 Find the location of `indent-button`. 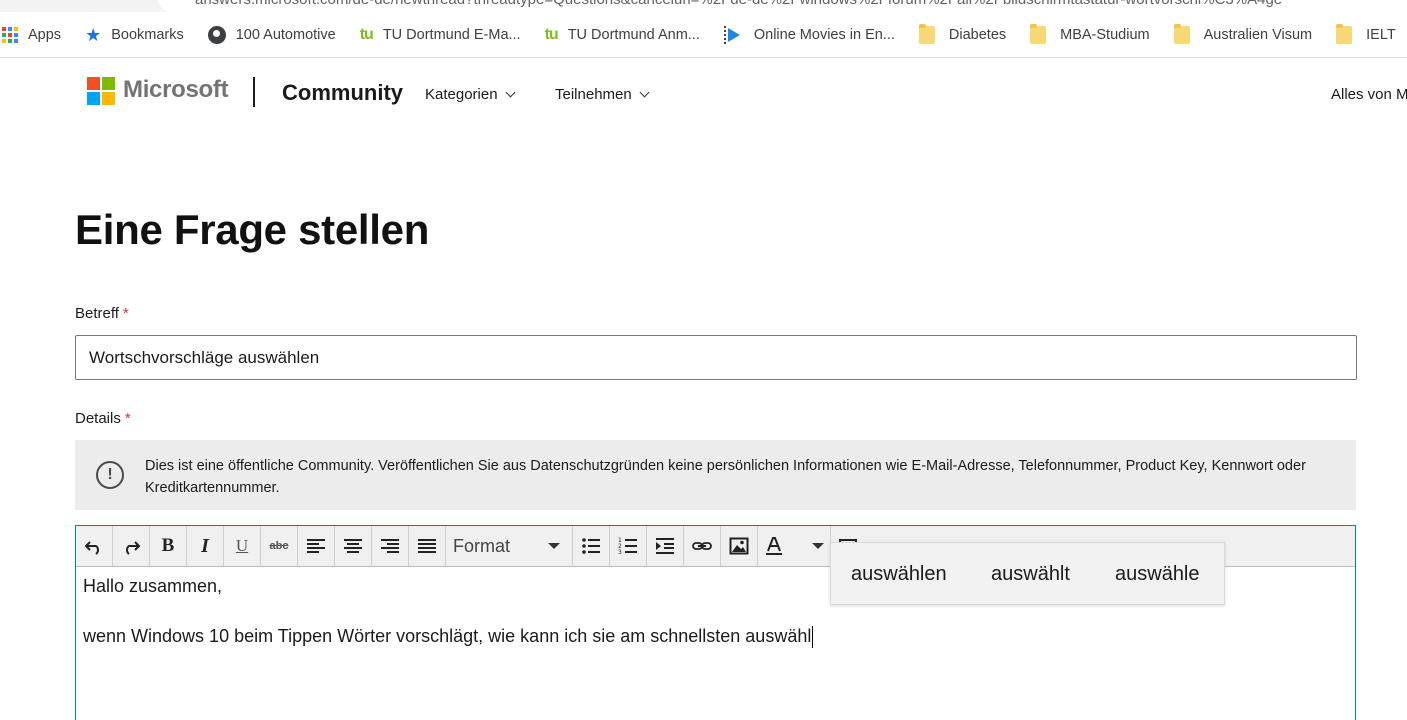

indent-button is located at coordinates (665, 546).